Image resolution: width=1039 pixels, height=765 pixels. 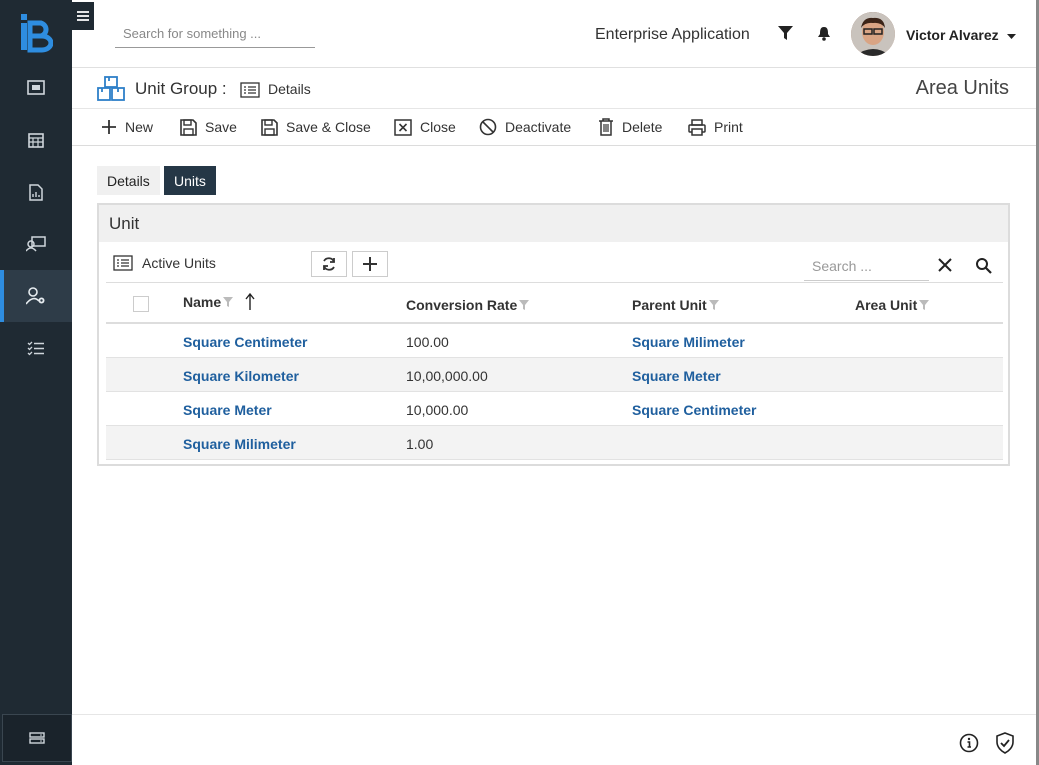 I want to click on sidebar, so click(x=36, y=382).